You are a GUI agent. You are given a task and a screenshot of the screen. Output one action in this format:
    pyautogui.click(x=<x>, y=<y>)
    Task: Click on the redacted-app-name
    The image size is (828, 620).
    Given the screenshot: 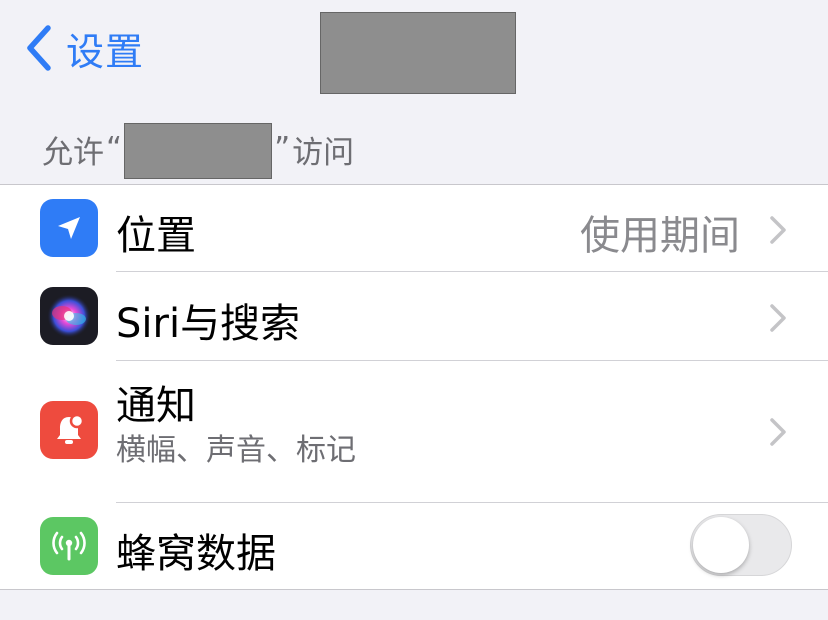 What is the action you would take?
    pyautogui.click(x=198, y=151)
    